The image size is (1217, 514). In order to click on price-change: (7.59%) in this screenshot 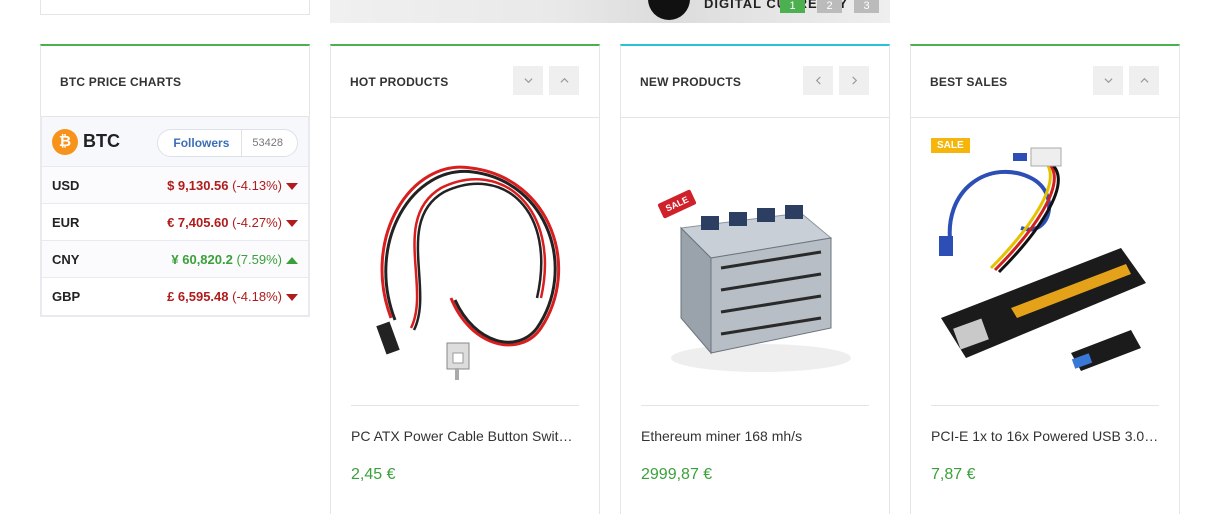, I will do `click(259, 259)`.